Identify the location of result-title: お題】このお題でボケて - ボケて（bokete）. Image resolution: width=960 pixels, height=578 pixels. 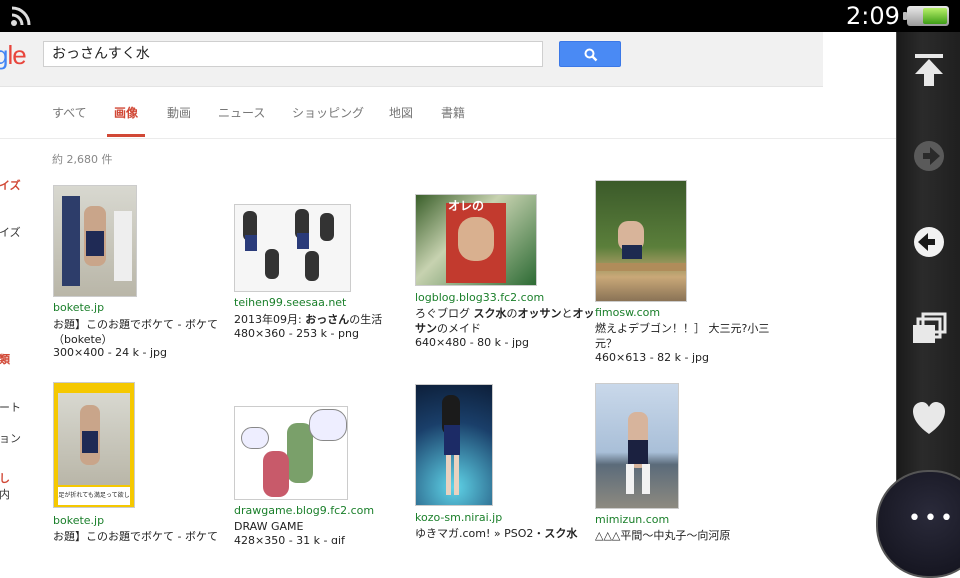
(143, 332).